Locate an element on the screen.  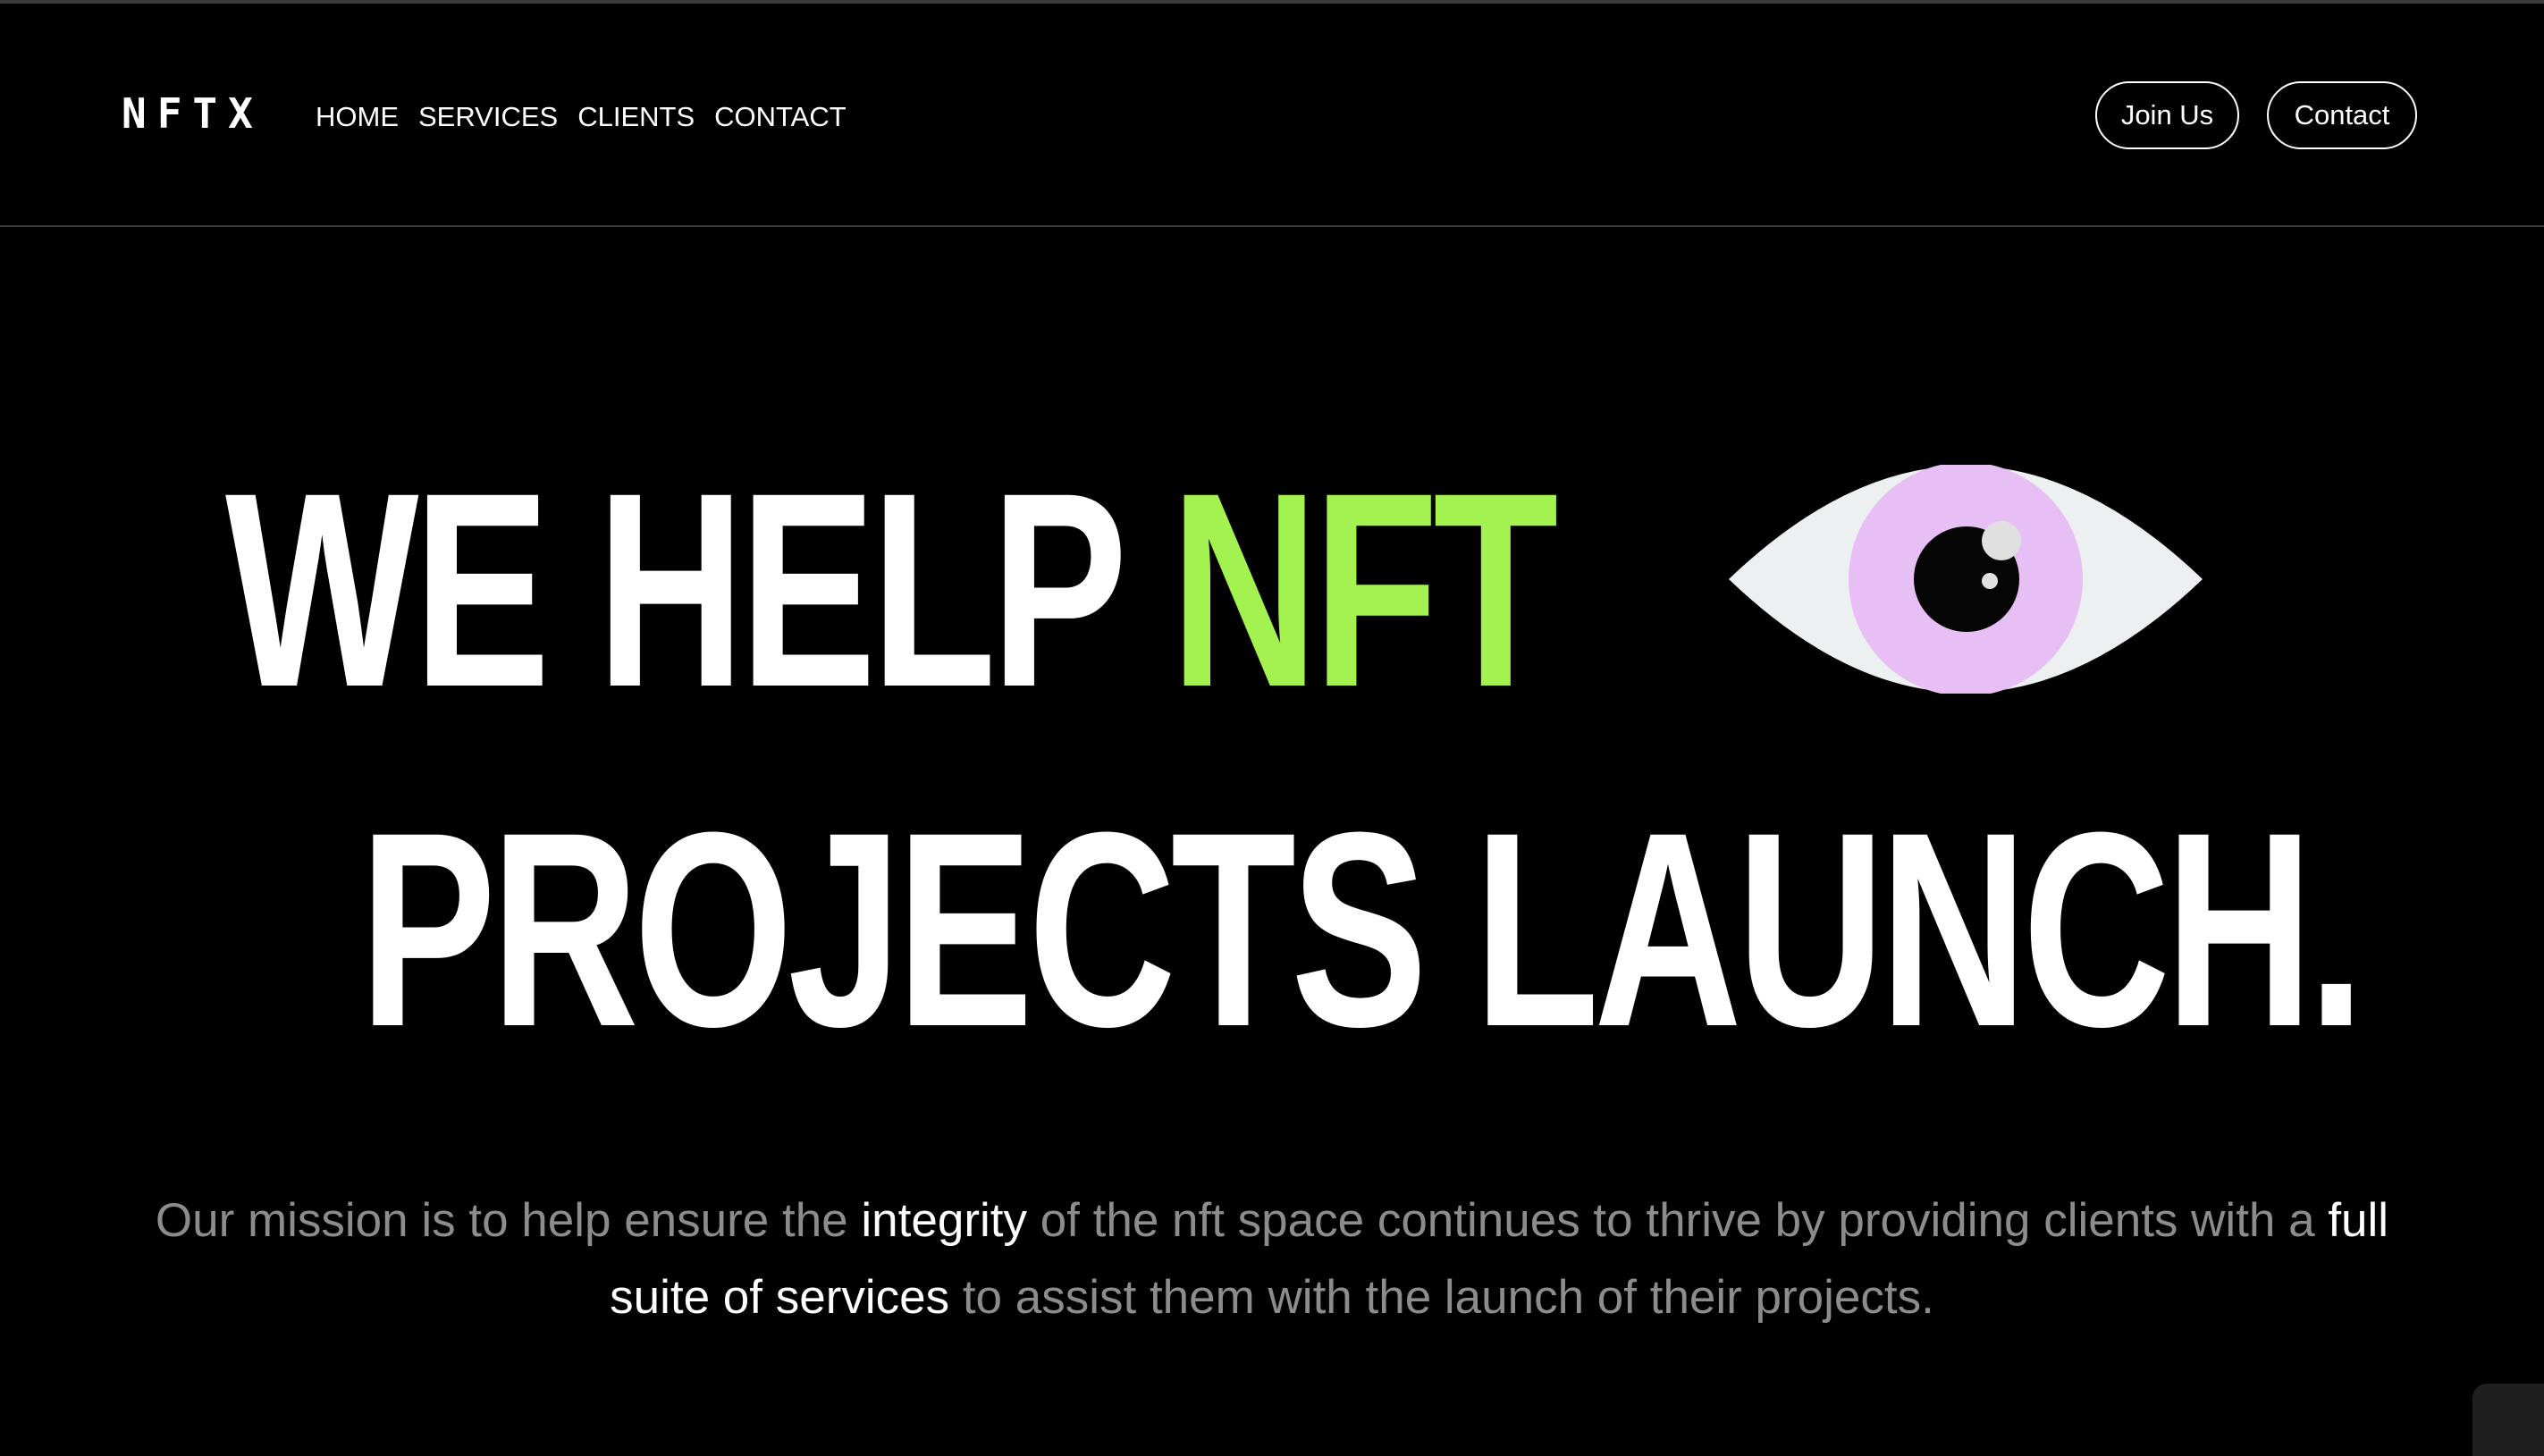
main-nav: HOME SERVICES CLIENTS CONTACT is located at coordinates (581, 116).